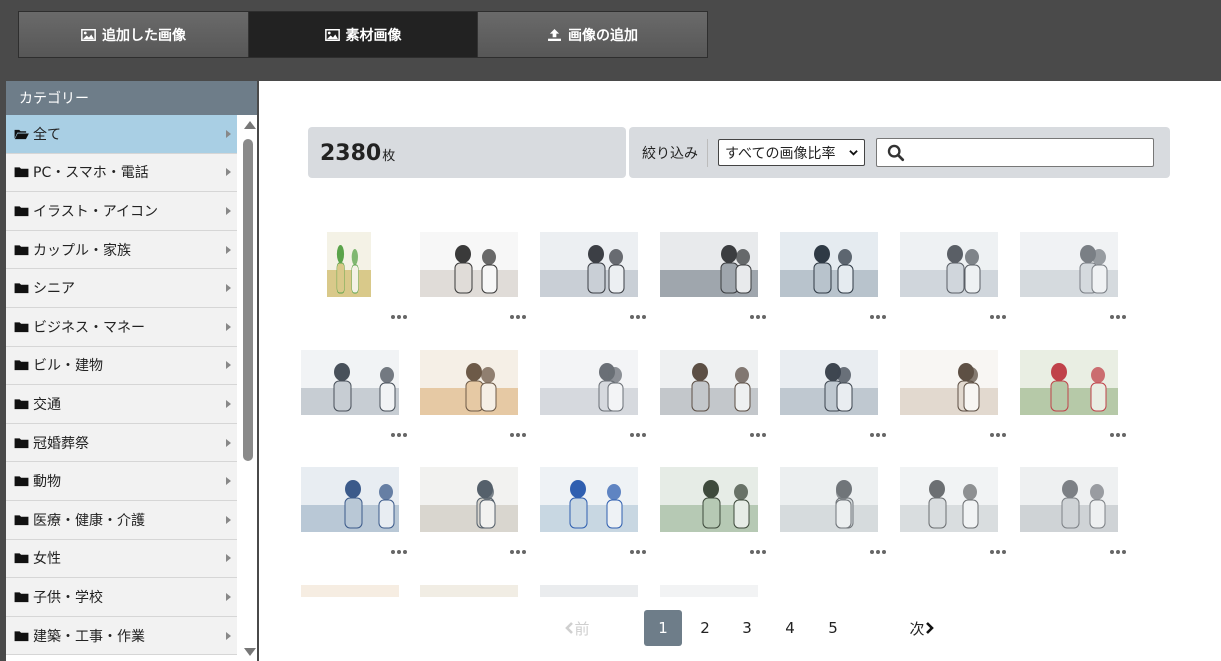 This screenshot has width=1221, height=661. What do you see at coordinates (91, 173) in the screenshot?
I see `sidebar-item-label: PC・スマホ・電話` at bounding box center [91, 173].